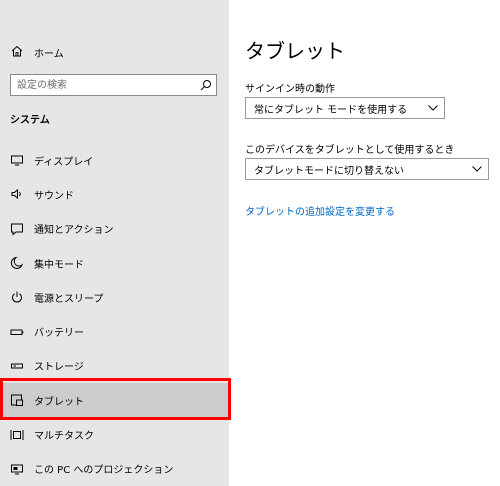 The image size is (500, 486). I want to click on tablet-use-label: このデバイスをタブレットとして使用するとき, so click(350, 150).